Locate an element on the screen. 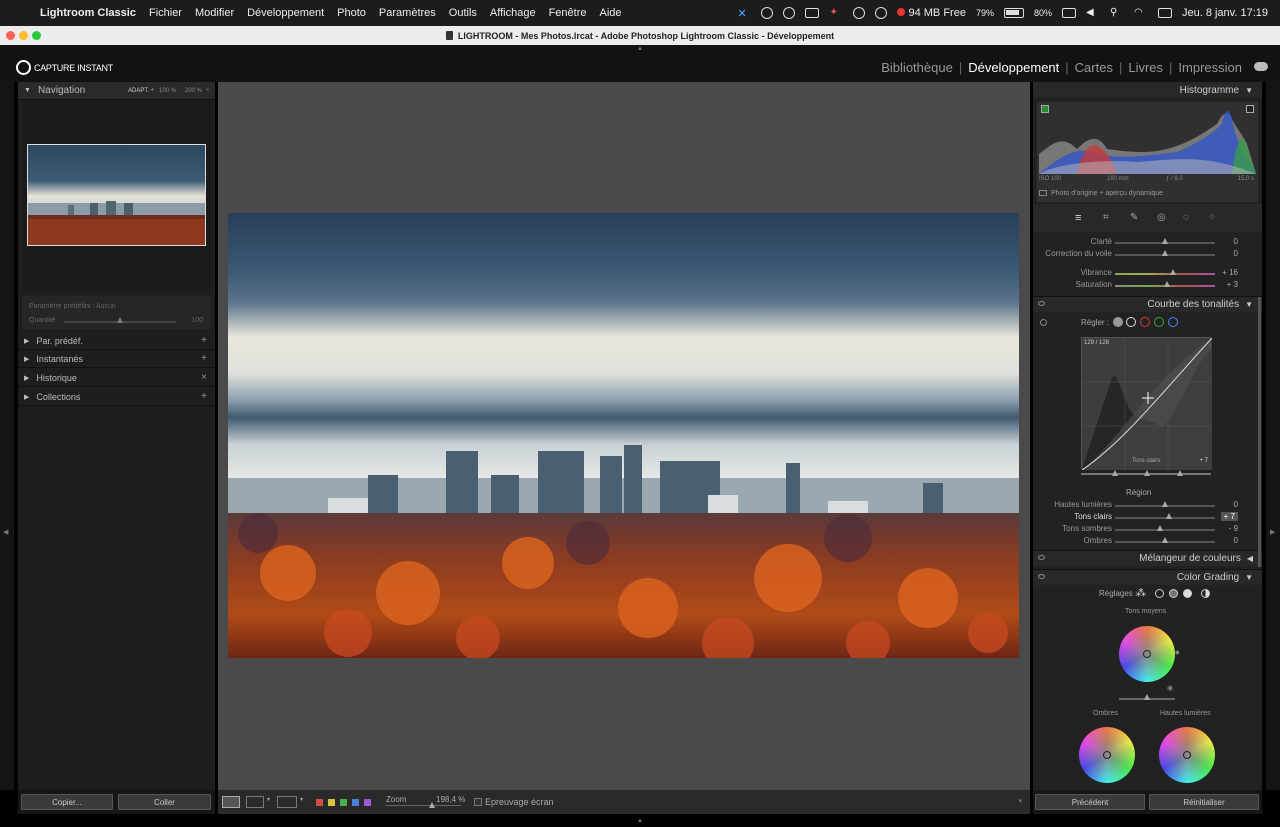 This screenshot has width=1280, height=827. control-center-icon is located at coordinates (1164, 13).